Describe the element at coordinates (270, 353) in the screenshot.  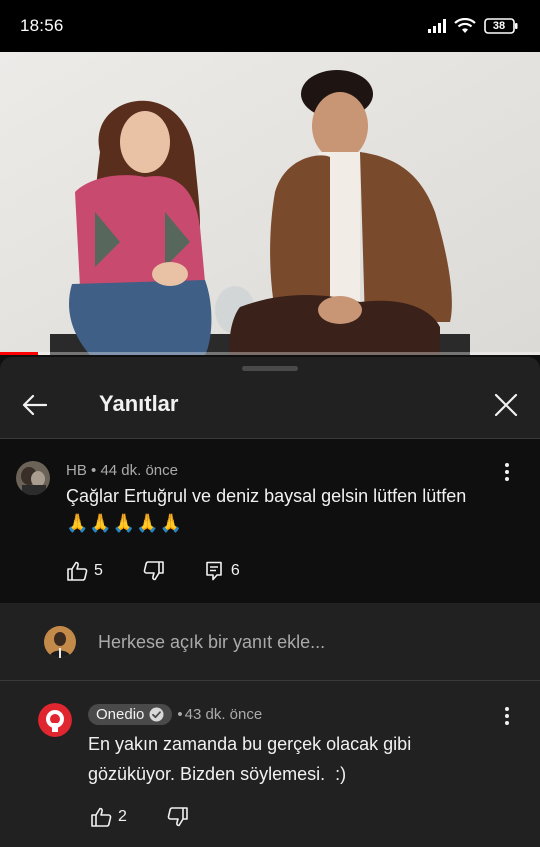
I see `video-progress-bar` at that location.